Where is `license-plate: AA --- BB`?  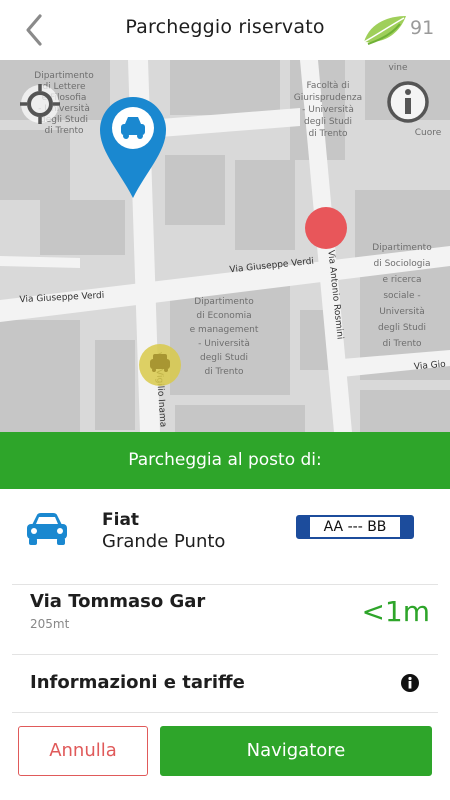
license-plate: AA --- BB is located at coordinates (355, 527).